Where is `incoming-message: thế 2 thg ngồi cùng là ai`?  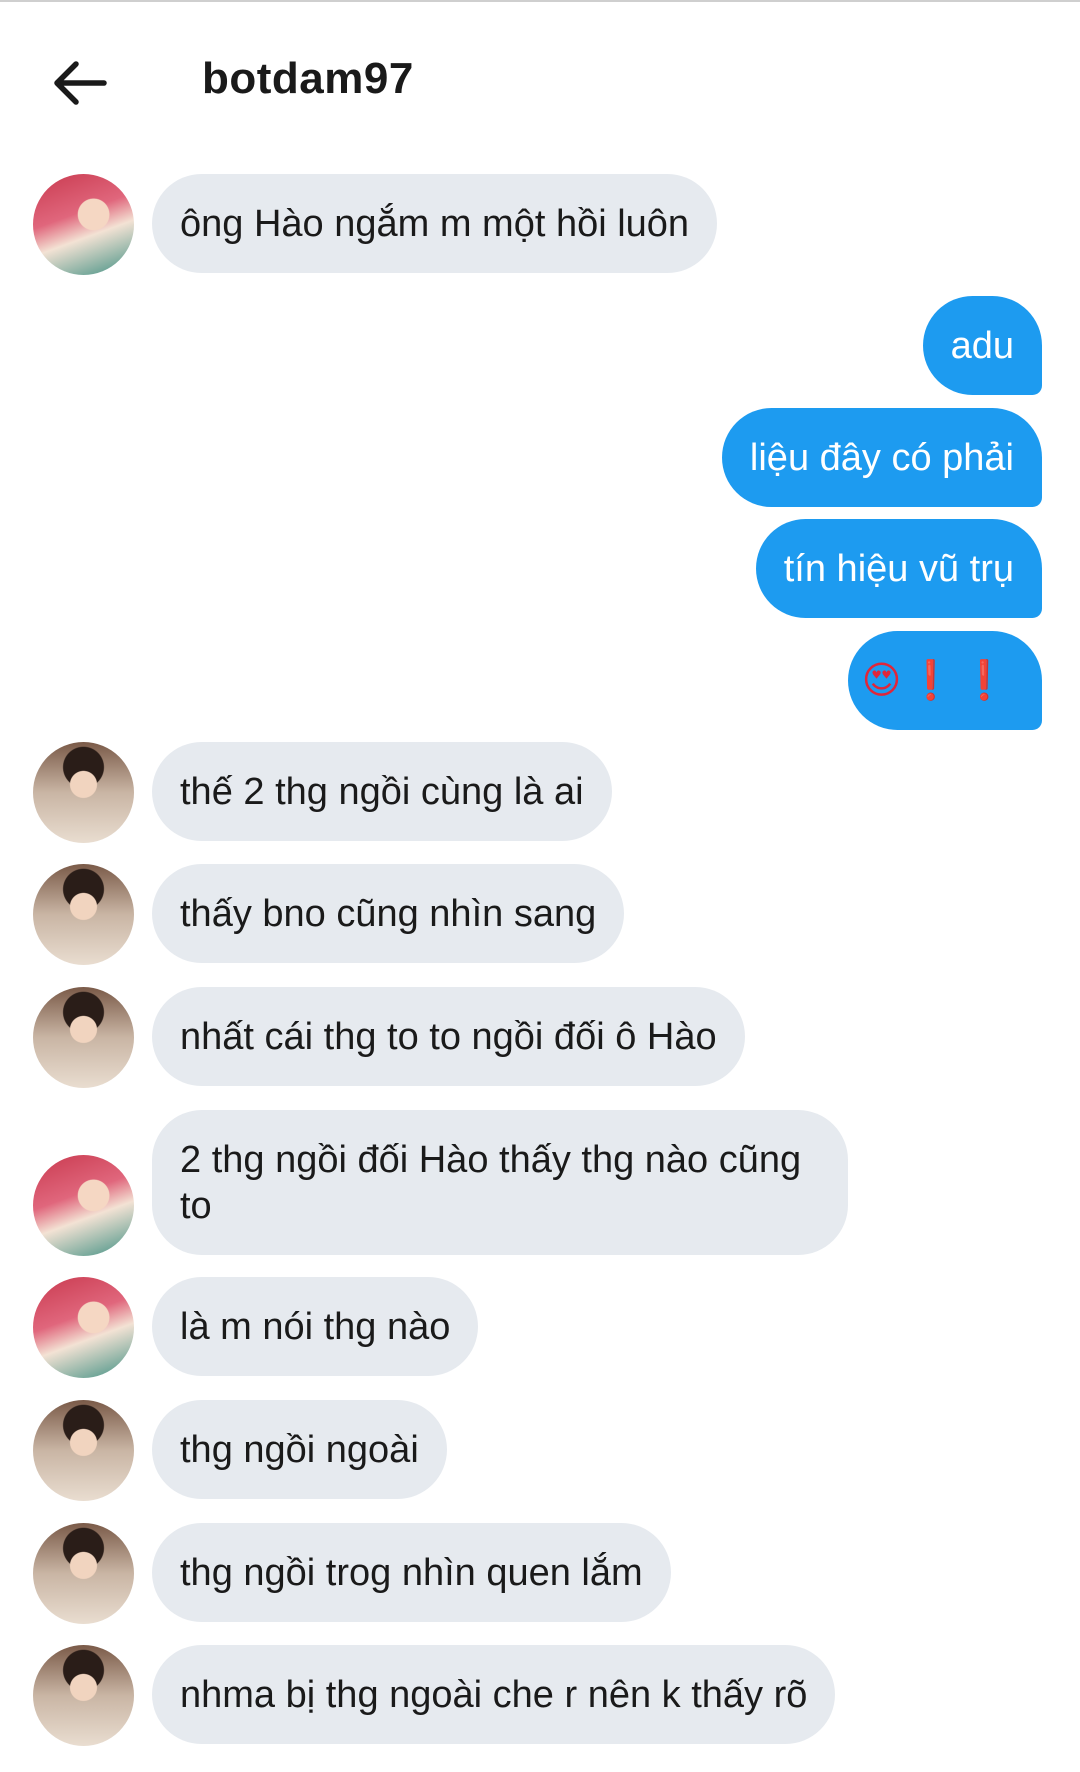 incoming-message: thế 2 thg ngồi cùng là ai is located at coordinates (382, 791).